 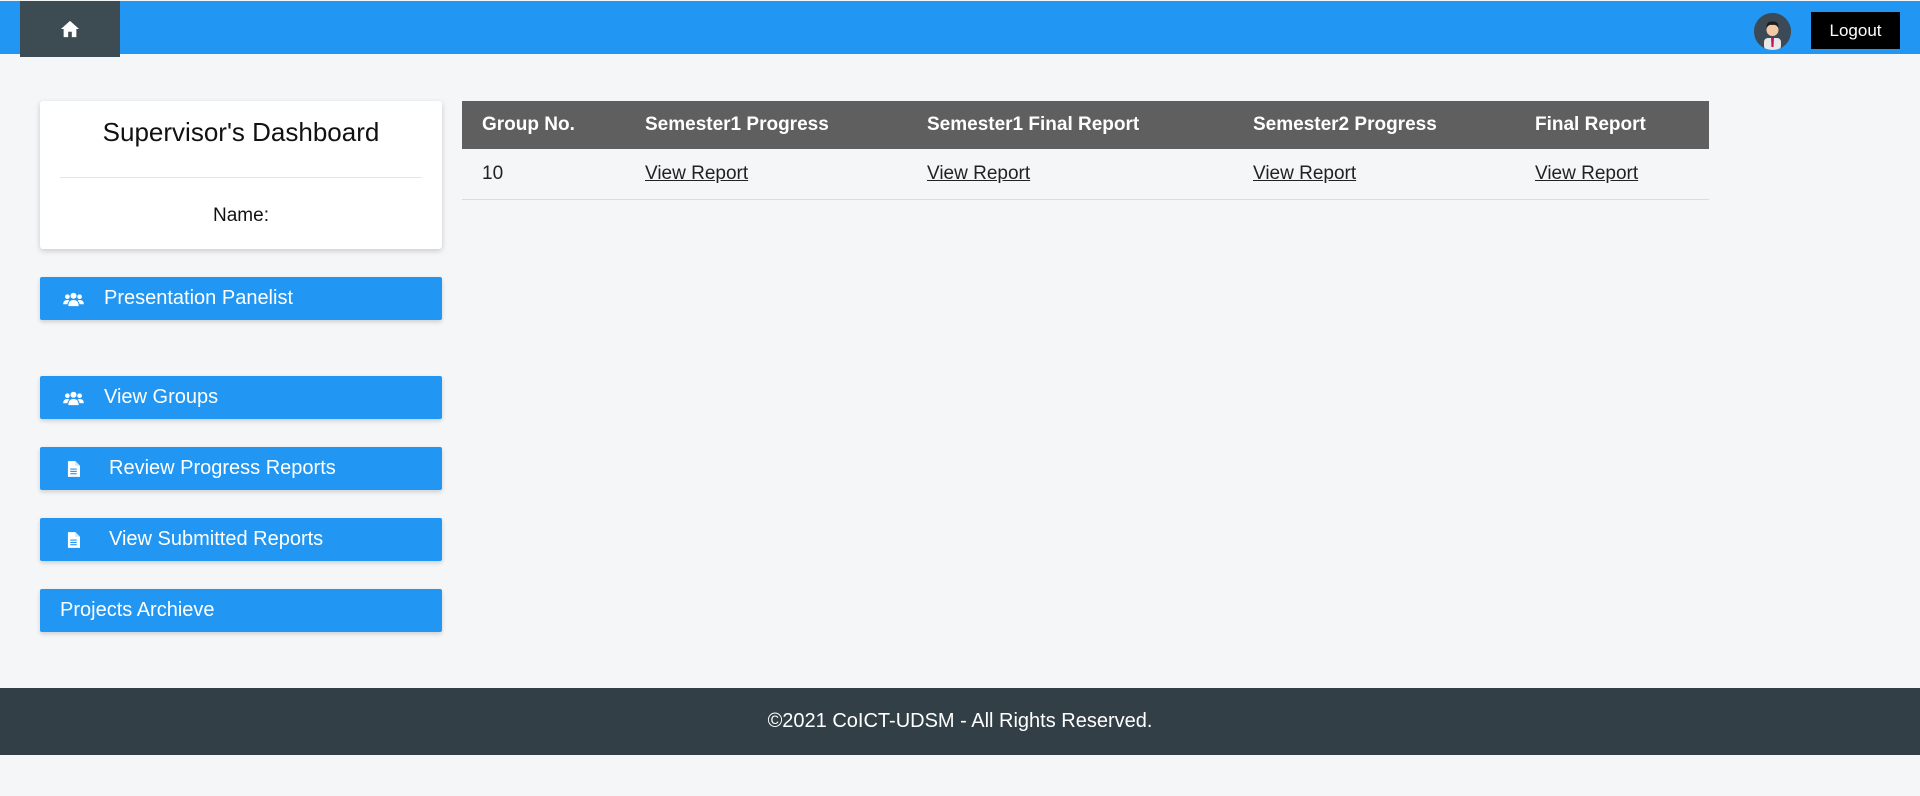 I want to click on group-number-cell: 10, so click(x=543, y=174).